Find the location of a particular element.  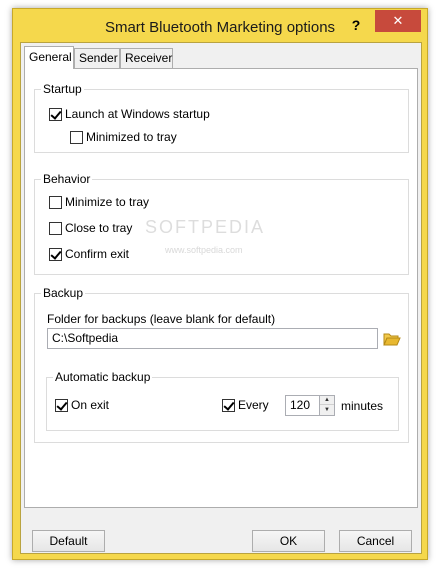

backup-interval-input: 120 is located at coordinates (302, 405).